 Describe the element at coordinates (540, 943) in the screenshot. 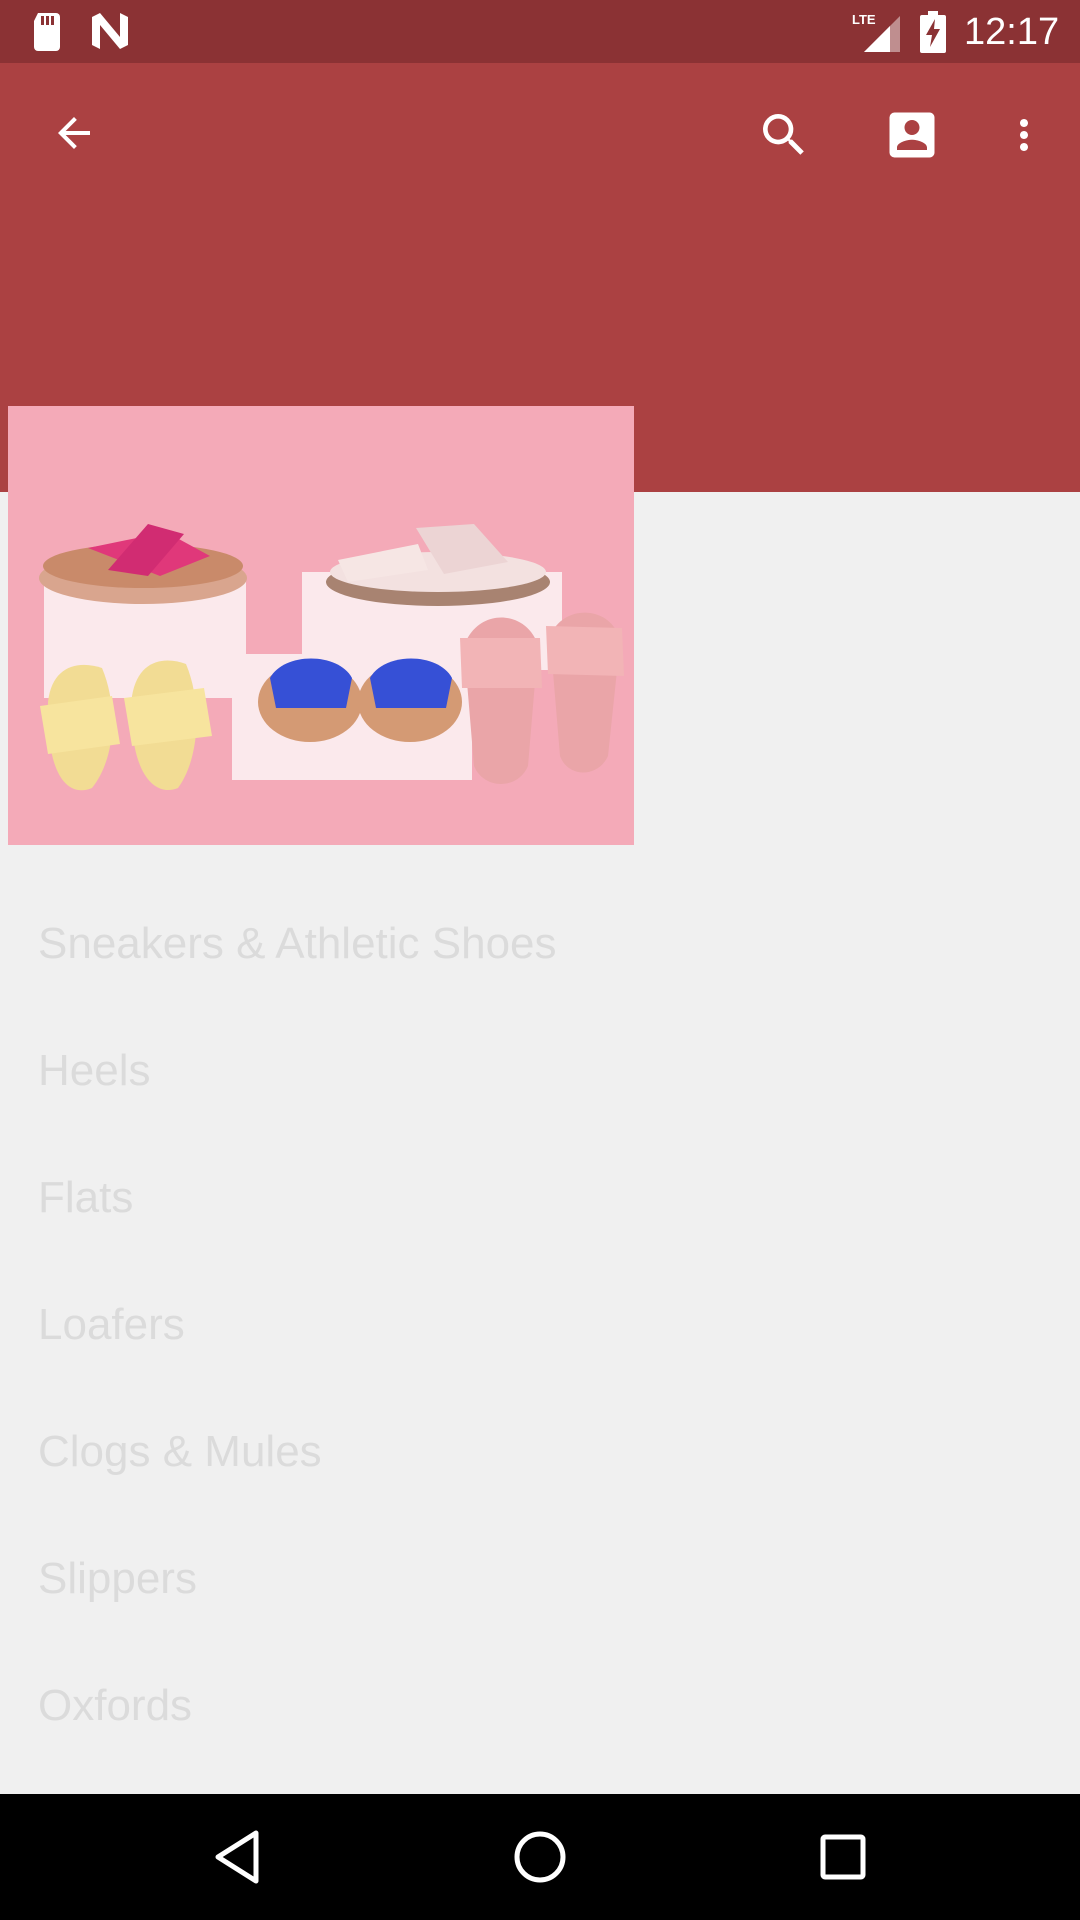

I see `category-item-sneakers: Sneakers & Athletic Shoes` at that location.